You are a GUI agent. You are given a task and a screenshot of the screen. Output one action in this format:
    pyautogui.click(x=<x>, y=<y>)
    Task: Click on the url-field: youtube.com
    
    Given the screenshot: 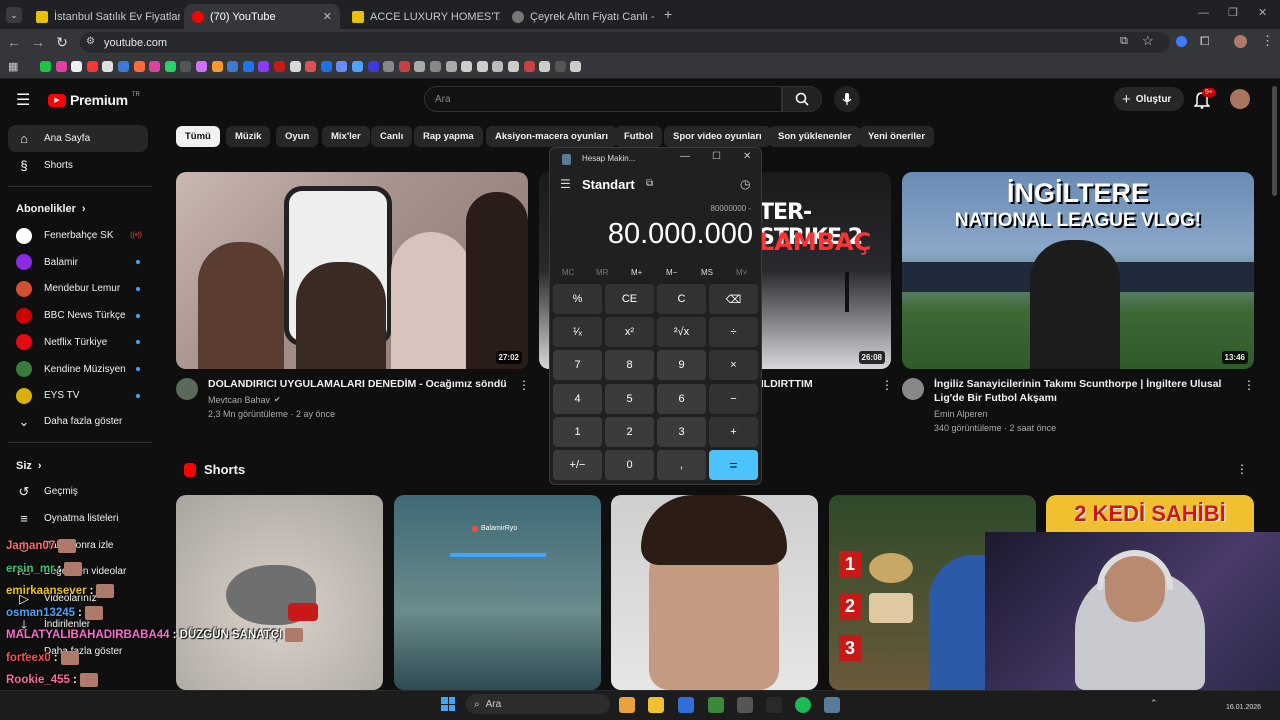 What is the action you would take?
    pyautogui.click(x=625, y=42)
    